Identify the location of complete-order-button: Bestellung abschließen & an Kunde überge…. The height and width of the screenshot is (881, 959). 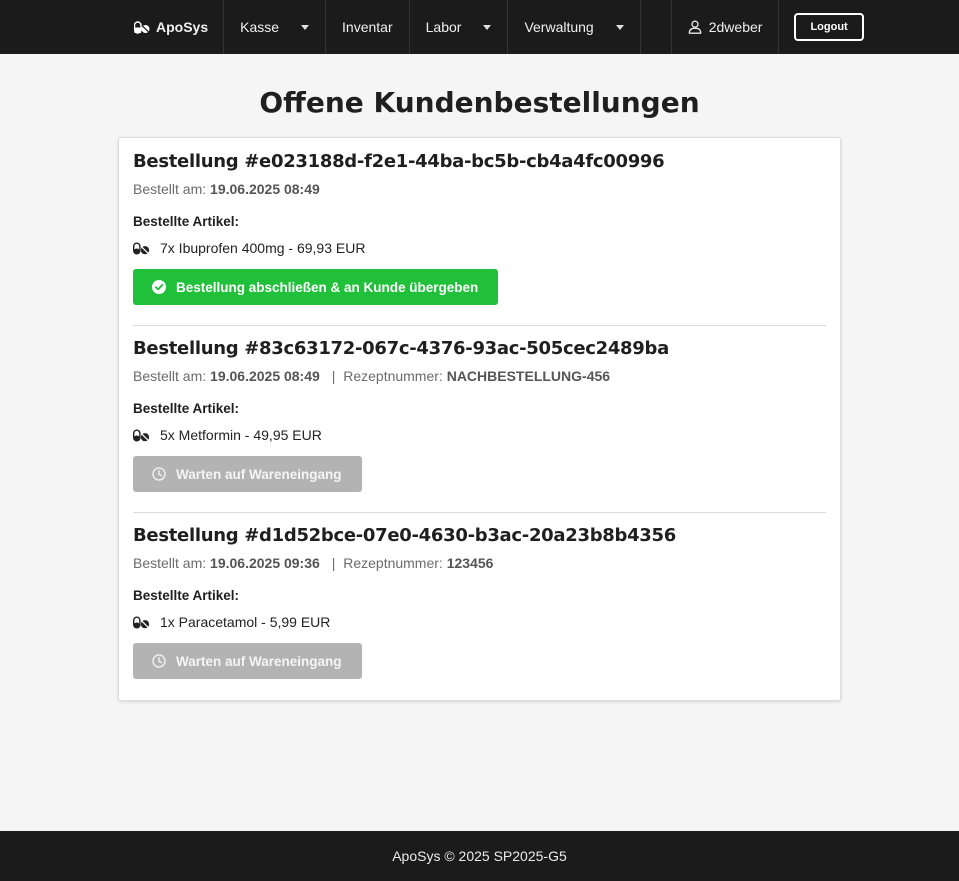
(316, 287).